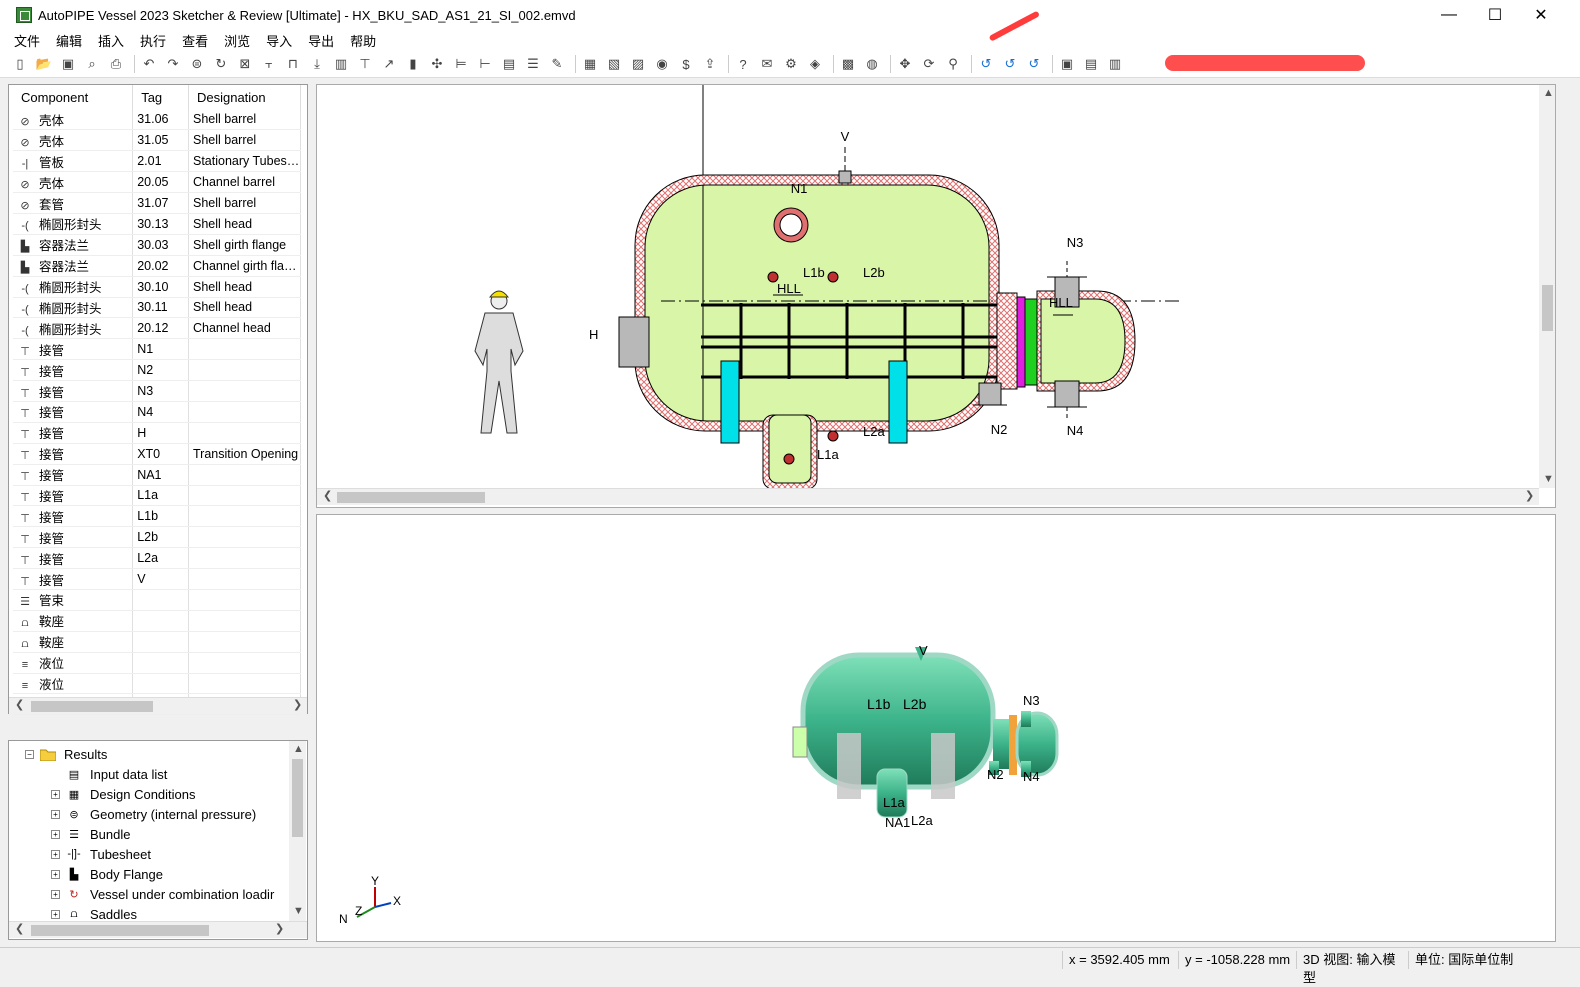  Describe the element at coordinates (485, 64) in the screenshot. I see `tree-icon: ⊢` at that location.